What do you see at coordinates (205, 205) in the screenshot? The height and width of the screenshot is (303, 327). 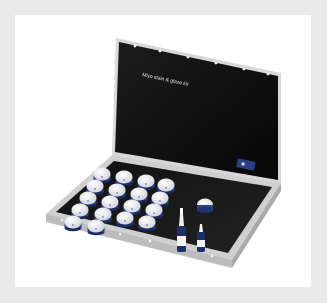 I see `jar-single` at bounding box center [205, 205].